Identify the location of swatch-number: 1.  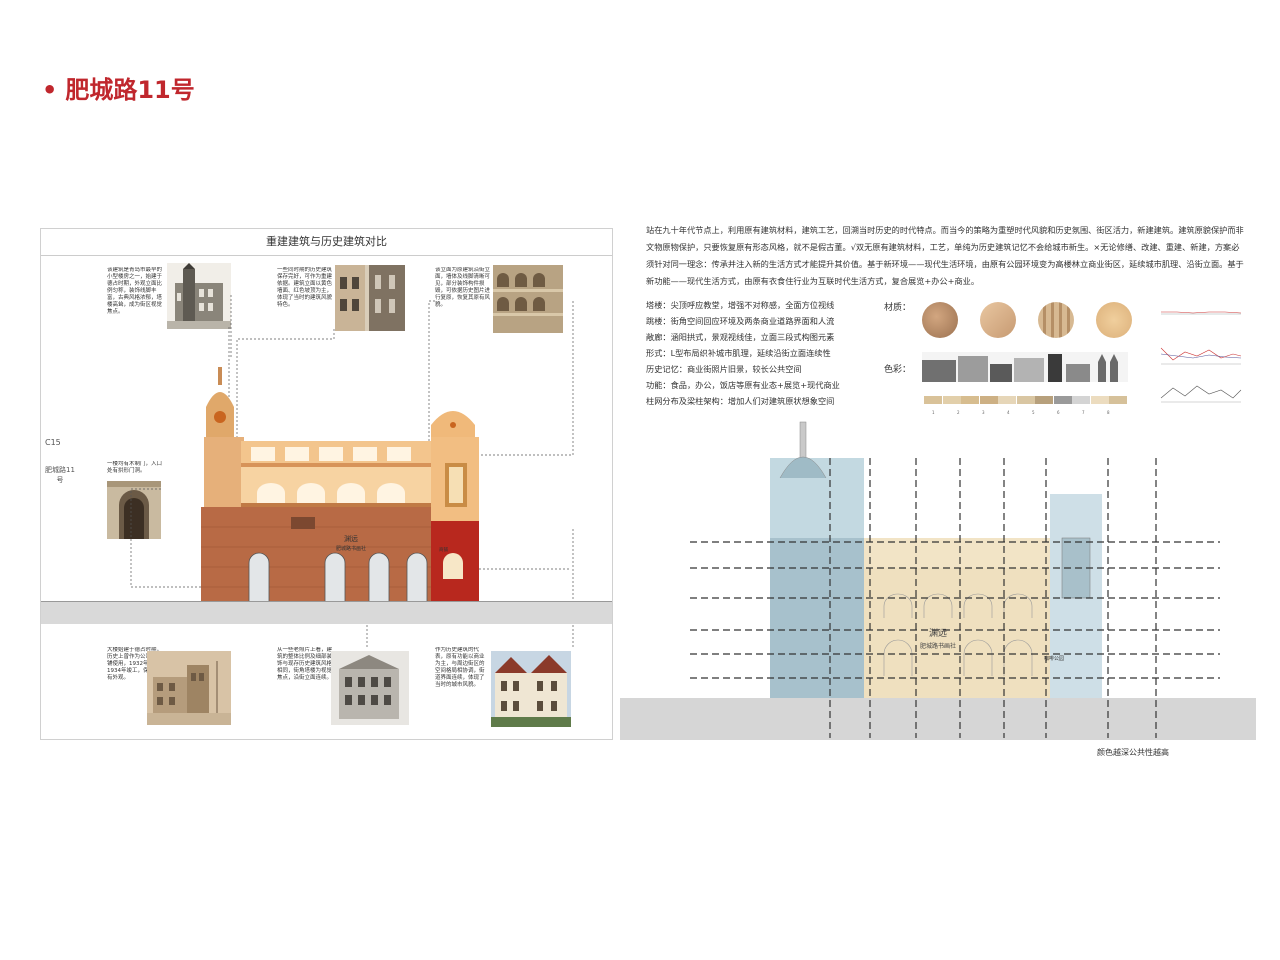
(933, 412).